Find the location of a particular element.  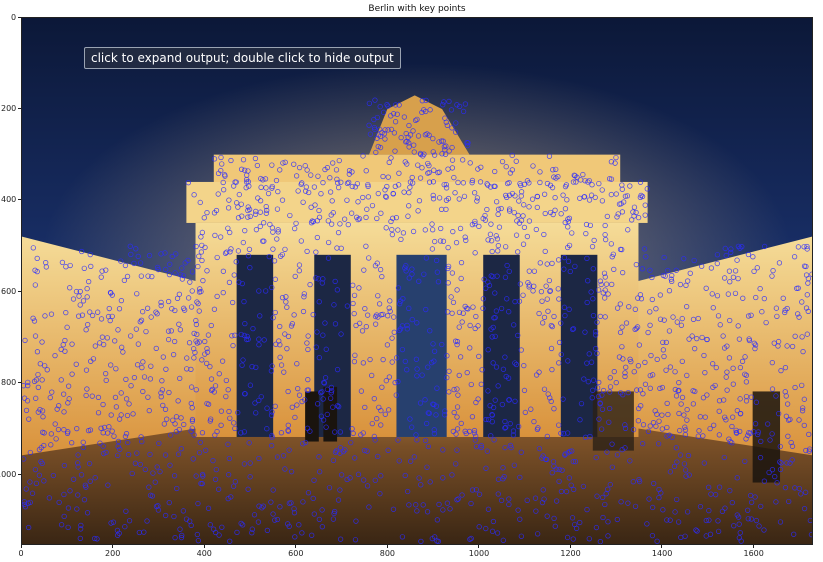

y-tick-label: 200 is located at coordinates (9, 108).